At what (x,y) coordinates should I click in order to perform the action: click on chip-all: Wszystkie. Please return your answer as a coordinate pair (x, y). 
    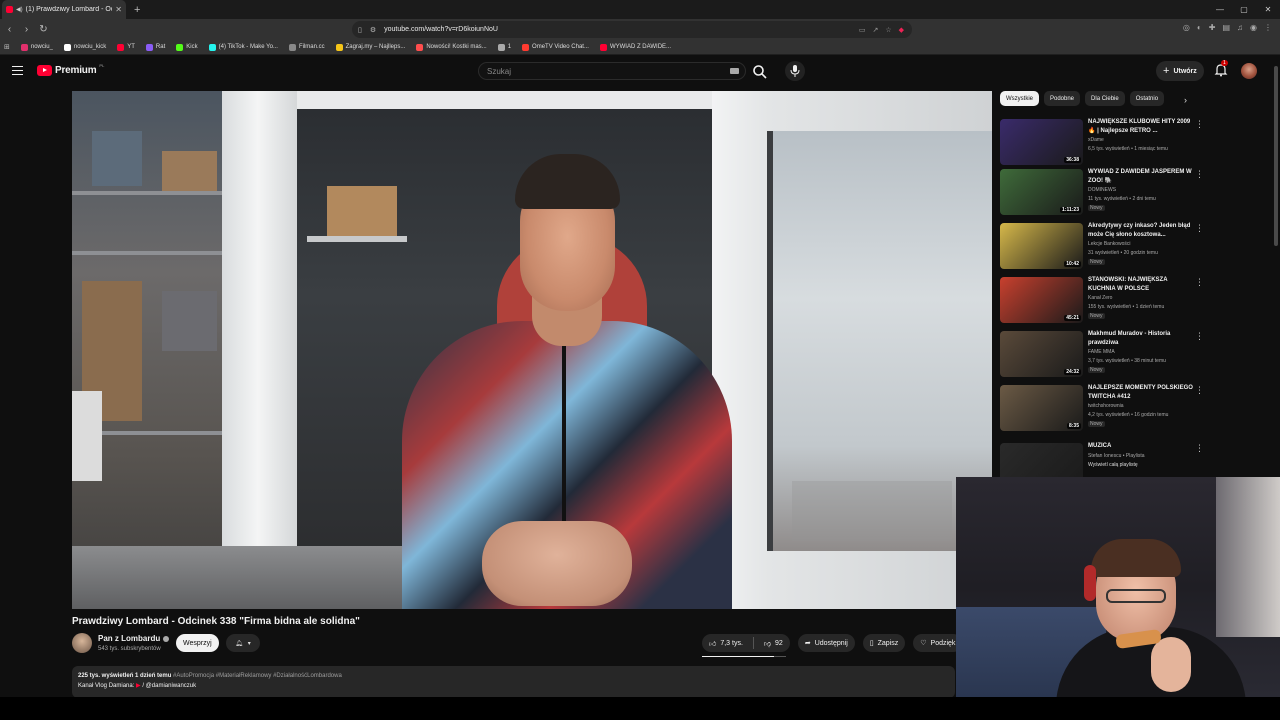
    Looking at the image, I should click on (1019, 98).